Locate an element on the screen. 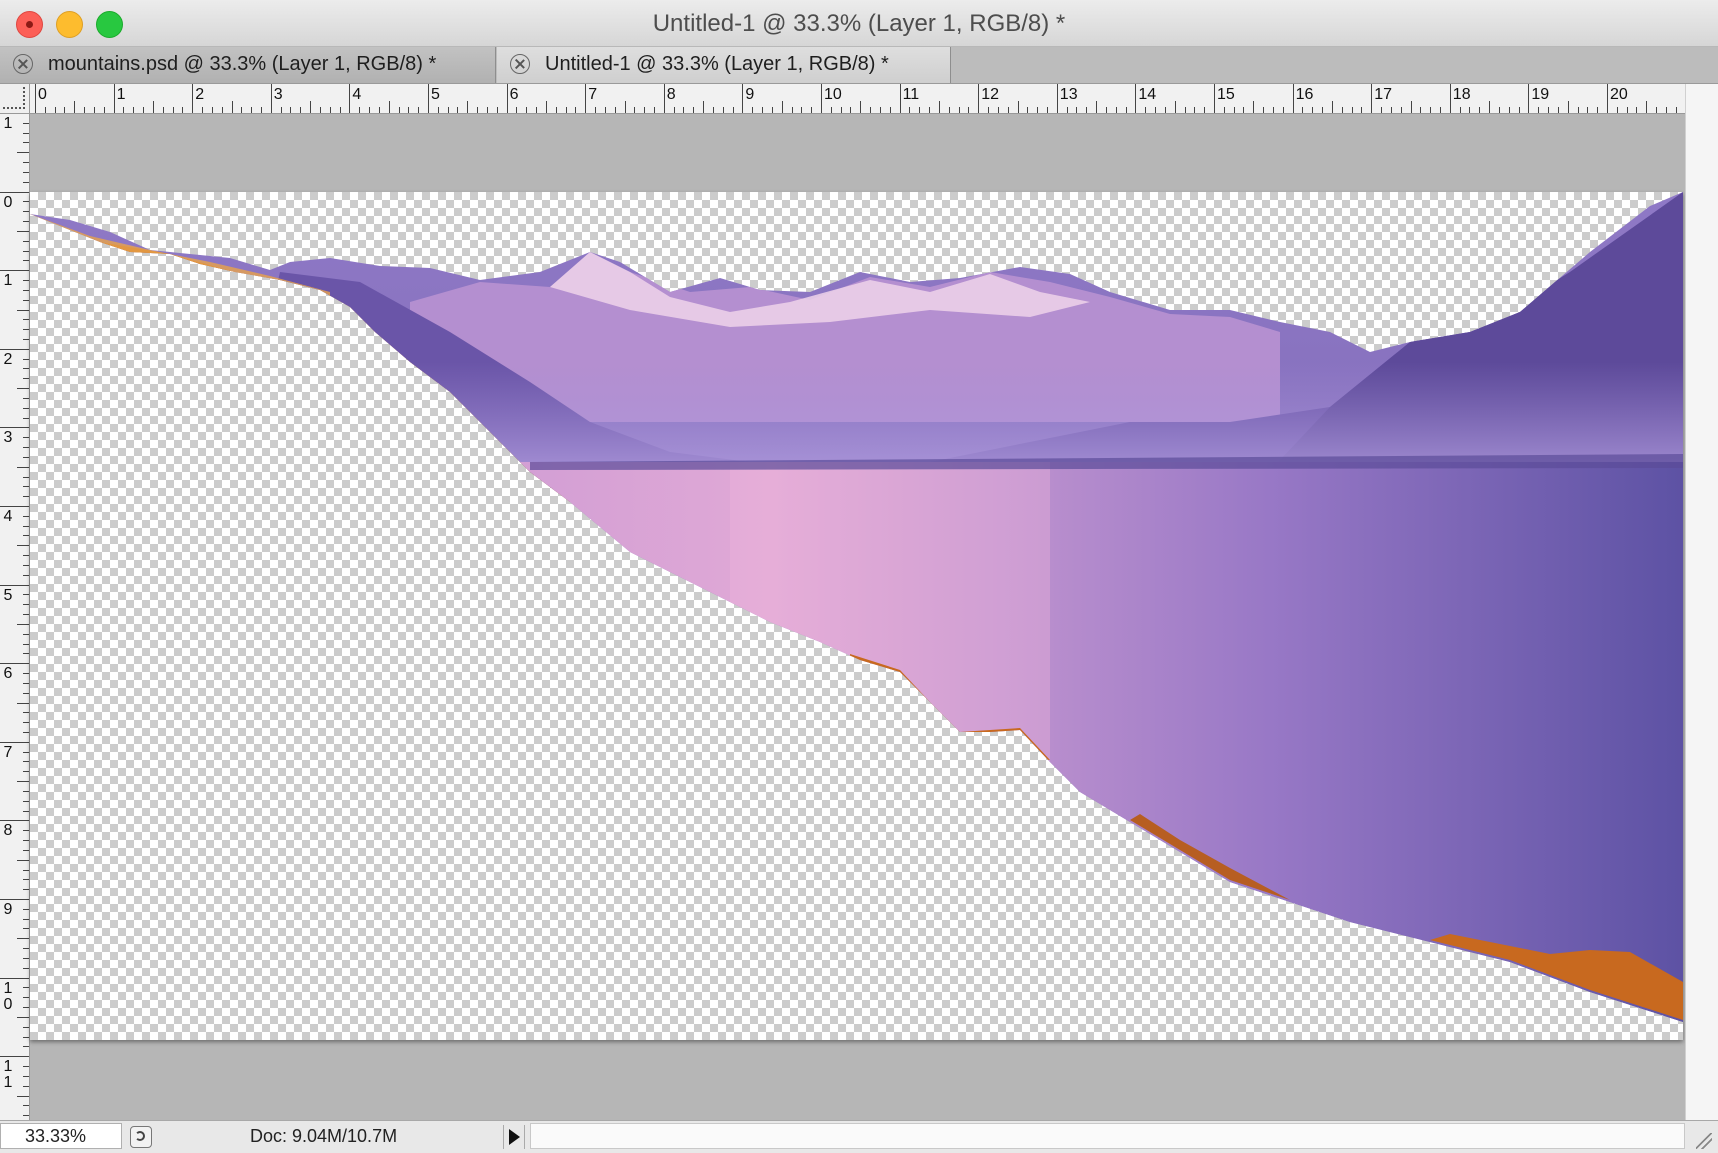 This screenshot has height=1153, width=1718. ruler-label: 10 is located at coordinates (8, 996).